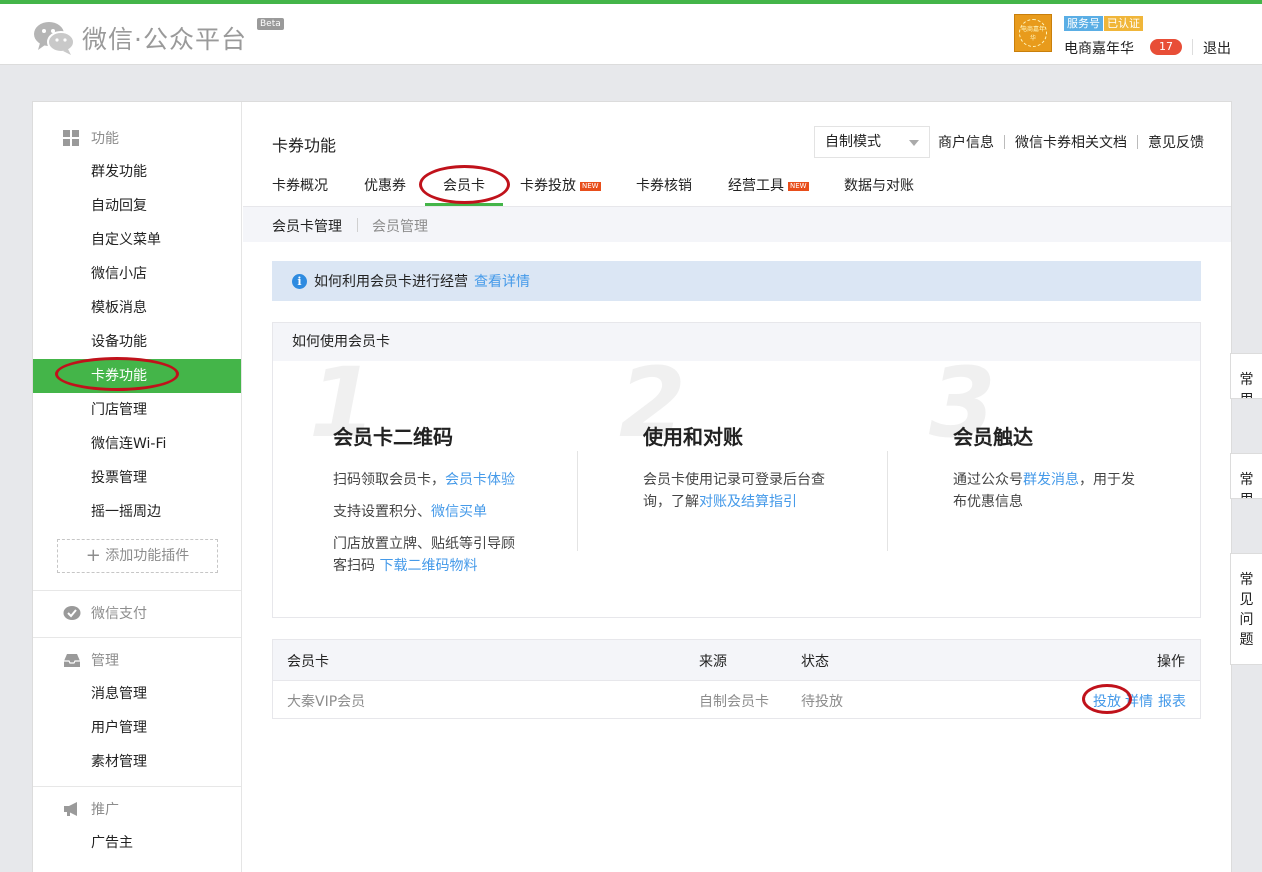 The width and height of the screenshot is (1262, 872). What do you see at coordinates (1051, 480) in the screenshot?
I see `mass-message-link: 群发消息` at bounding box center [1051, 480].